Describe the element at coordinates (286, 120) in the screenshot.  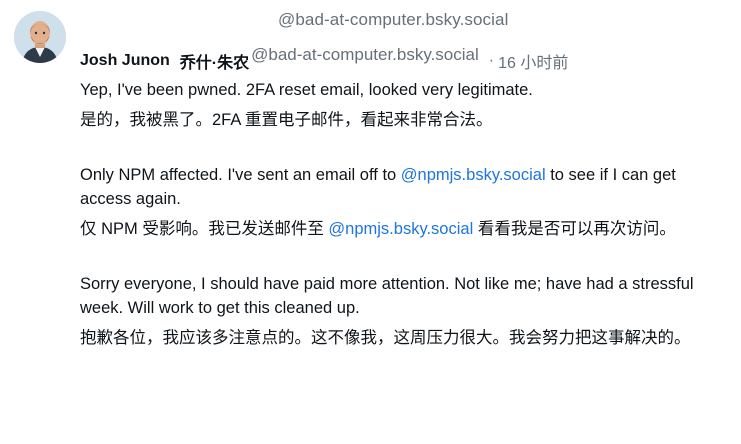
I see `paragraph-translation: 是的，我被黑了。2FA 重置电子邮件，看起来非常合法。` at that location.